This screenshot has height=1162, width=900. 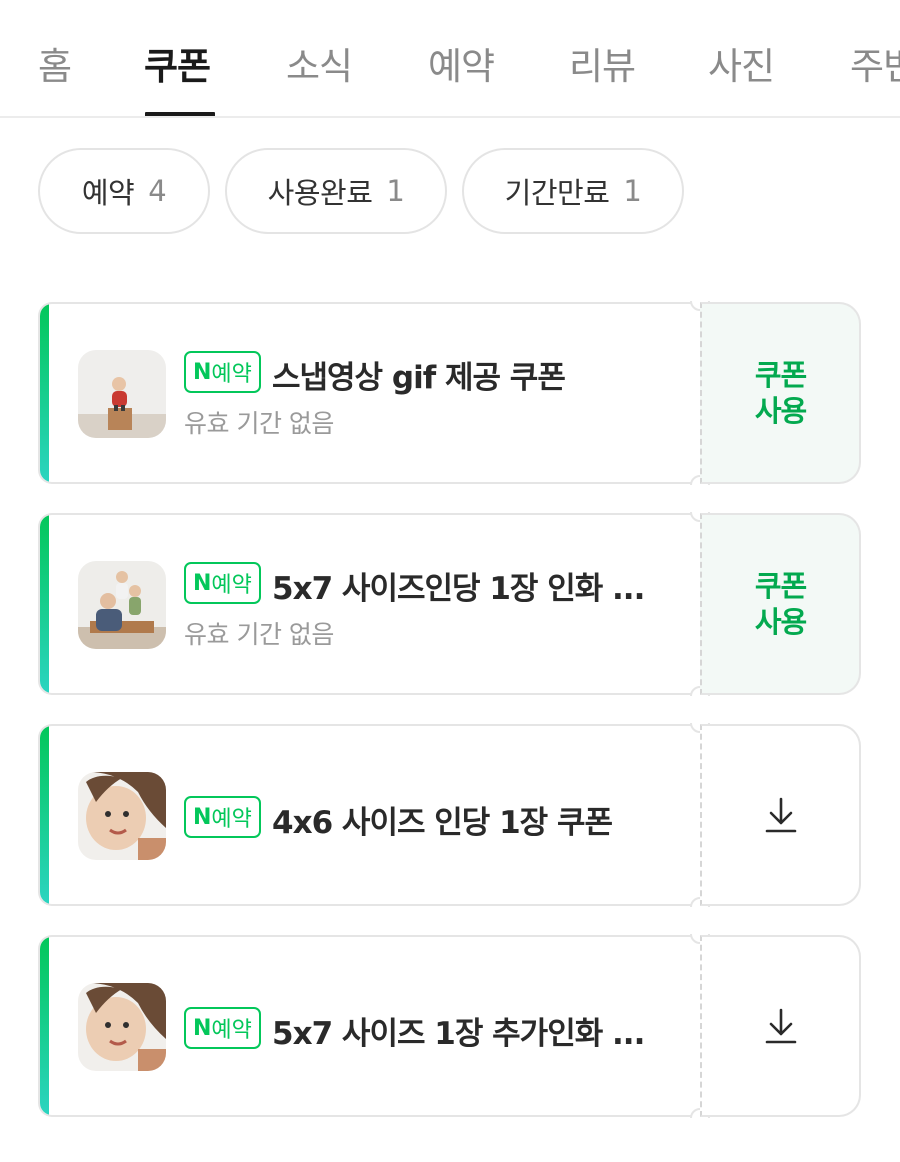 I want to click on filter-chip-expired: 기간만료 1, so click(x=573, y=191).